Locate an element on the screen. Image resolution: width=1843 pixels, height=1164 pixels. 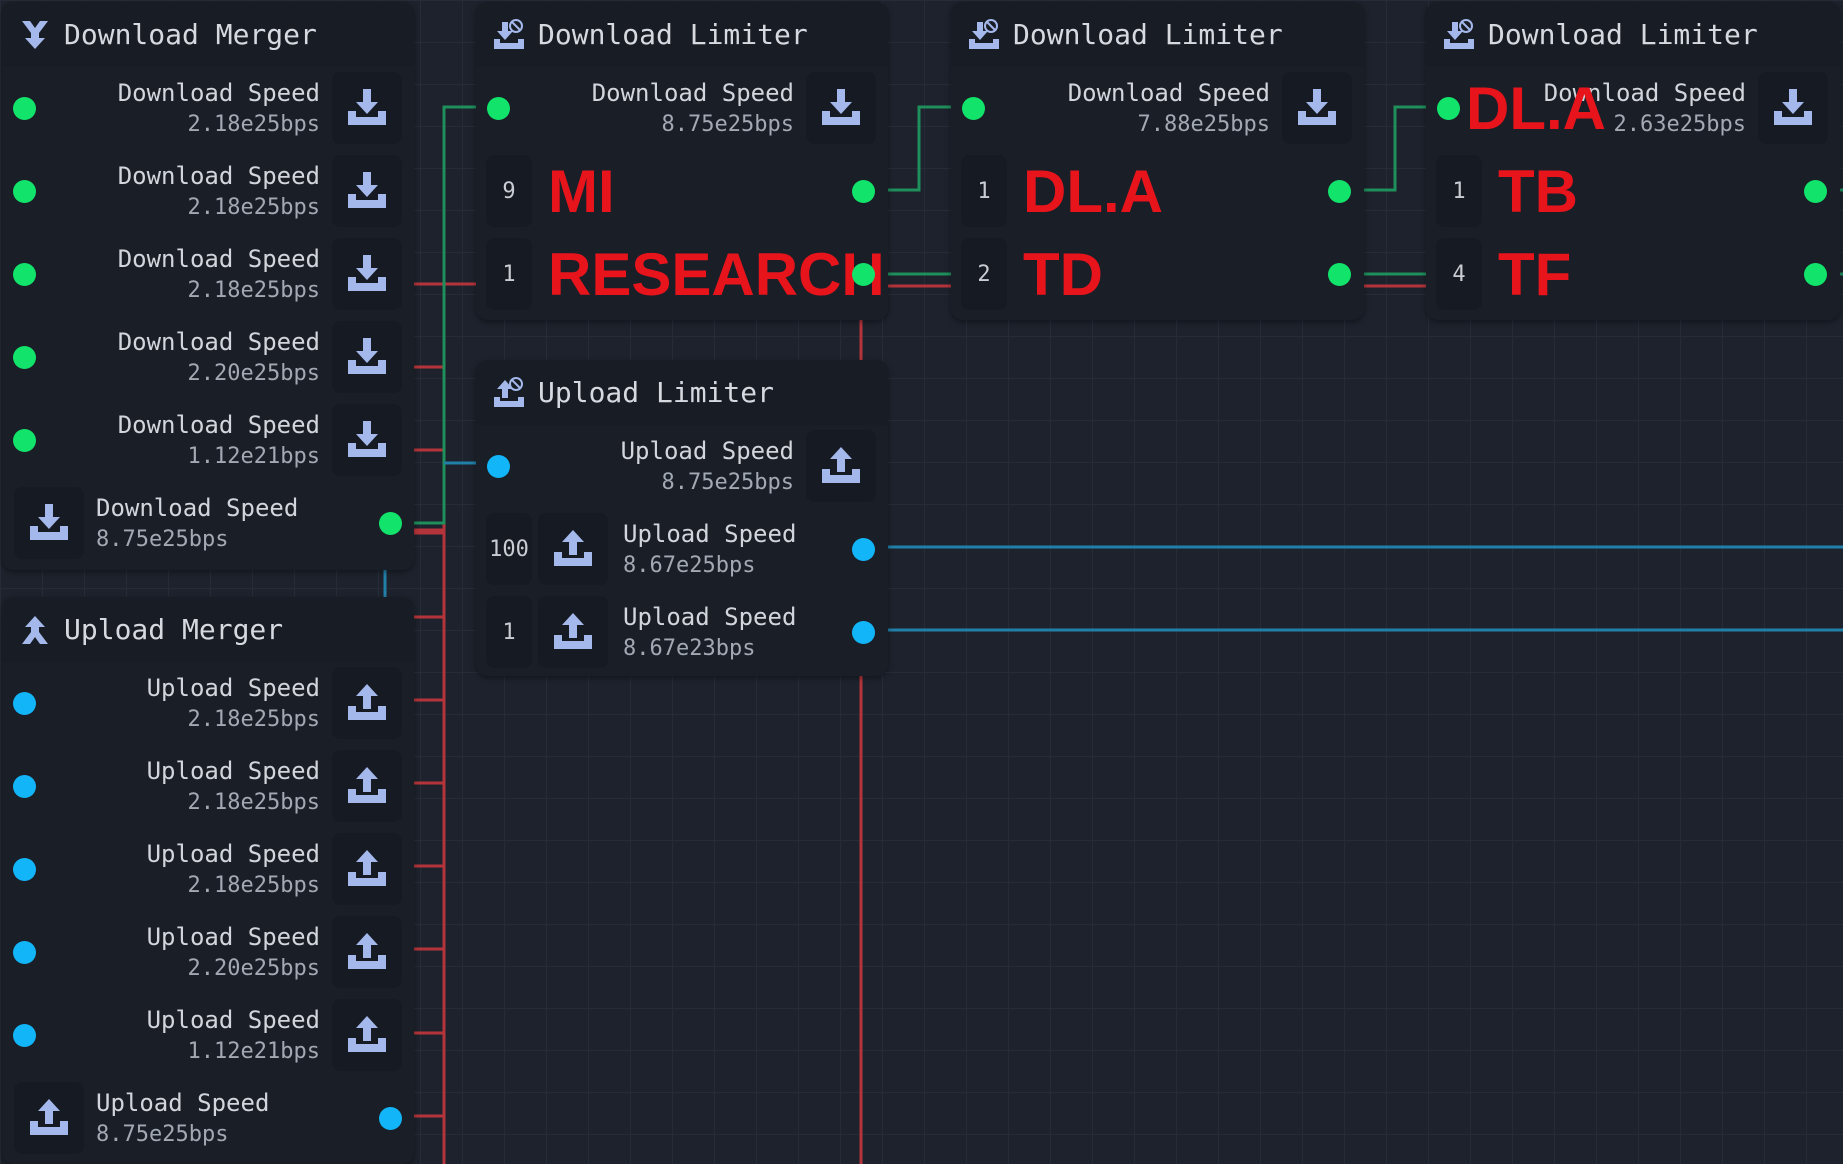
node-row: Download Speed 2.20e25bps is located at coordinates (208, 357).